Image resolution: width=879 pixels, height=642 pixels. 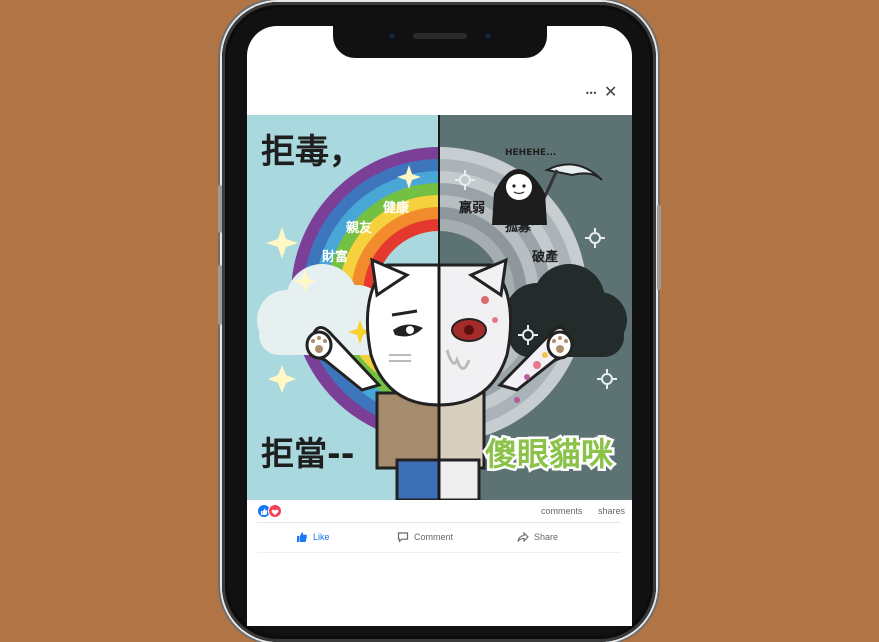 What do you see at coordinates (488, 36) in the screenshot?
I see `sensor-icon` at bounding box center [488, 36].